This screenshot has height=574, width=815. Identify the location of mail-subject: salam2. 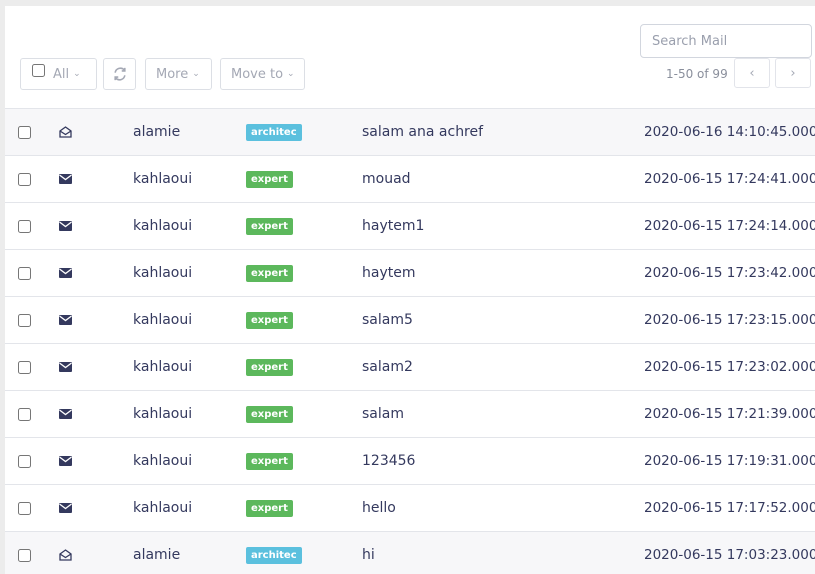
(387, 367).